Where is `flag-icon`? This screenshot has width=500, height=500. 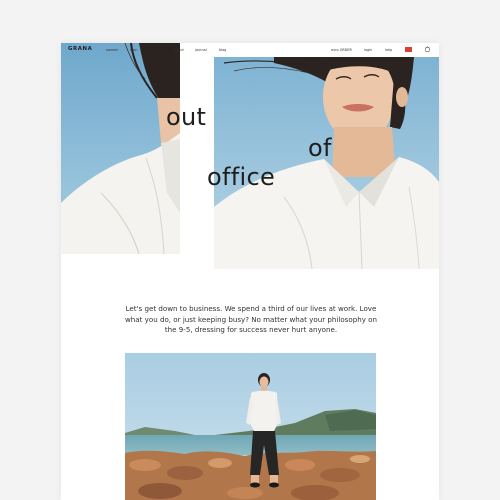 flag-icon is located at coordinates (408, 49).